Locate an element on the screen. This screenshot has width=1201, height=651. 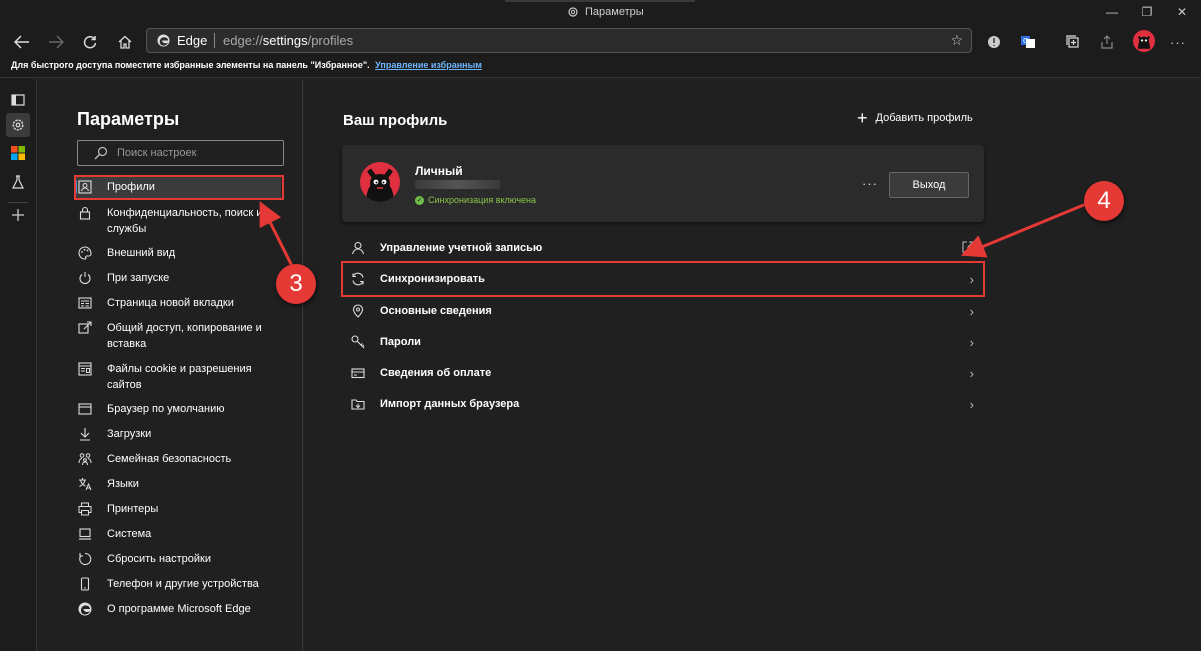
sync-status-text: Синхронизация включена is located at coordinates (482, 200).